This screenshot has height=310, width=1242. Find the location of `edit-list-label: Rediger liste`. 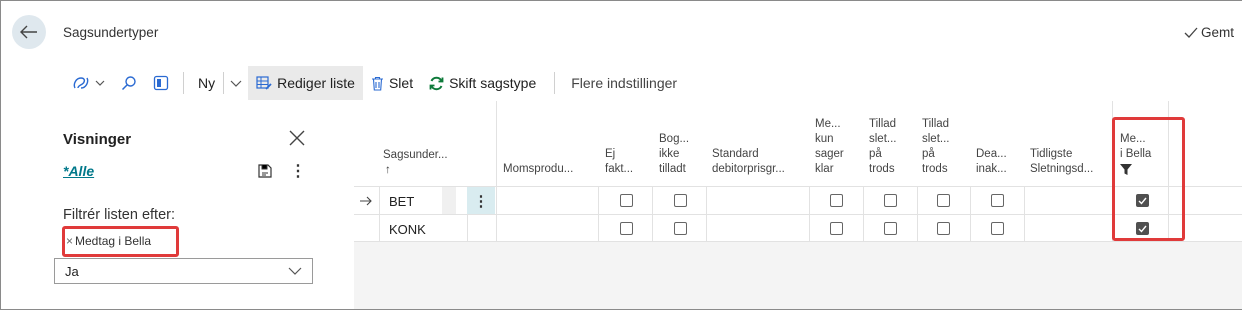

edit-list-label: Rediger liste is located at coordinates (316, 83).